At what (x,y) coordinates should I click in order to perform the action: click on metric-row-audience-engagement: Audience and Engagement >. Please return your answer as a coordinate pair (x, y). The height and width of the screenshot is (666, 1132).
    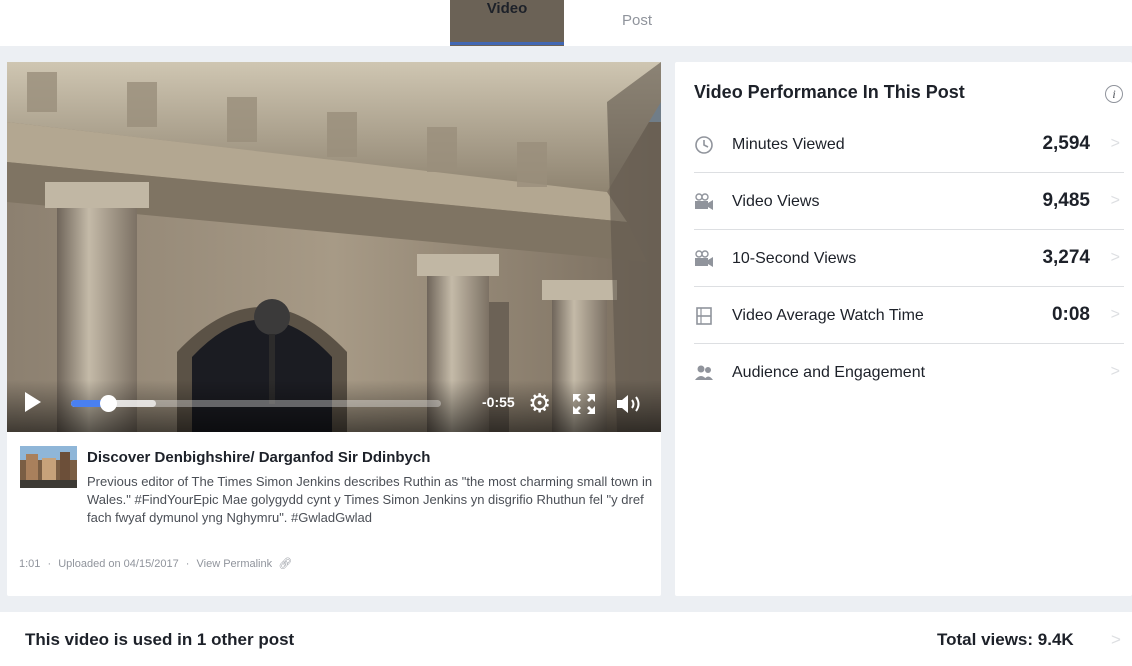
    Looking at the image, I should click on (909, 372).